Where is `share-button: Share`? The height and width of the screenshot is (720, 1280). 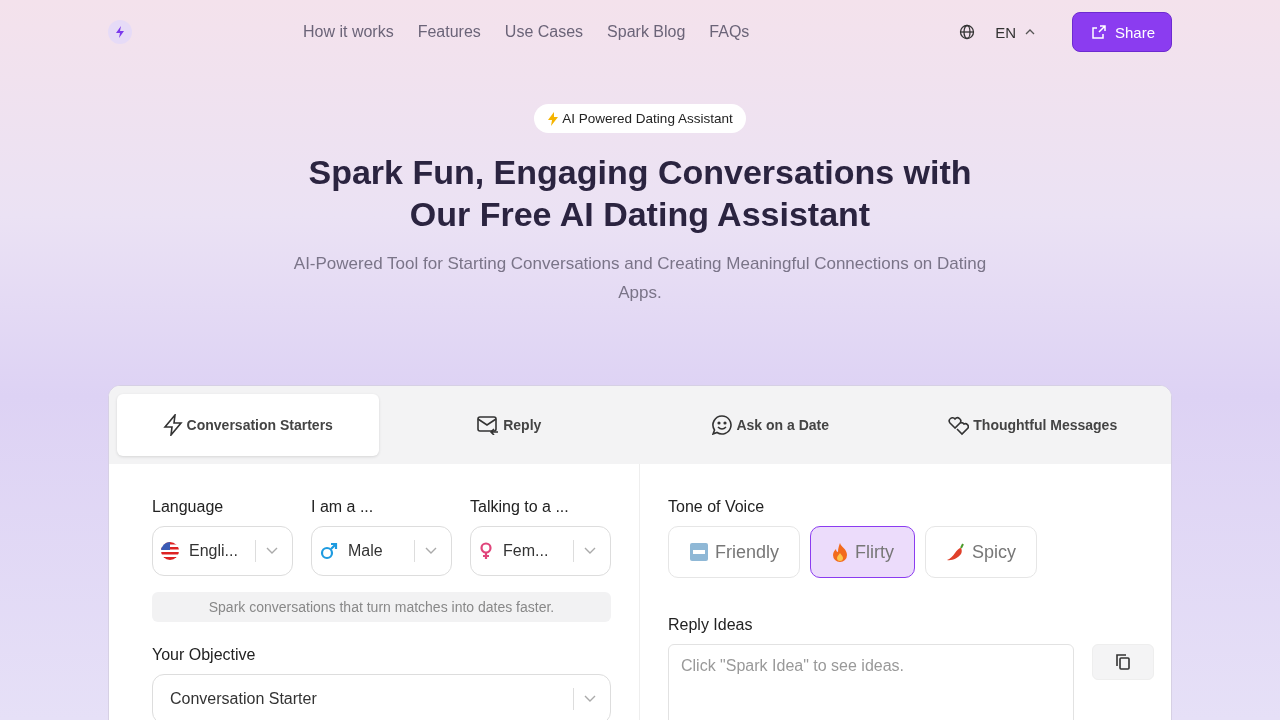 share-button: Share is located at coordinates (1121, 32).